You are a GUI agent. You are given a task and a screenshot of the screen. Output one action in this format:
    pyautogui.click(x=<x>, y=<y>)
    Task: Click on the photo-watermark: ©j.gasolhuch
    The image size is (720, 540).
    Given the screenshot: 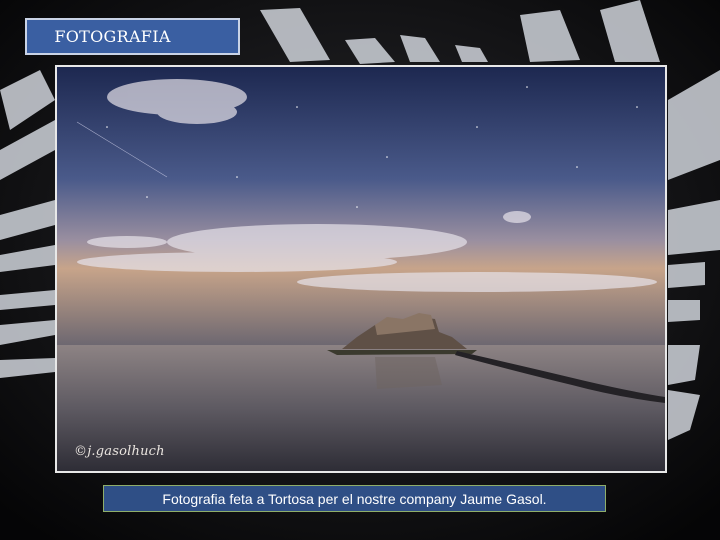 What is the action you would take?
    pyautogui.click(x=119, y=451)
    